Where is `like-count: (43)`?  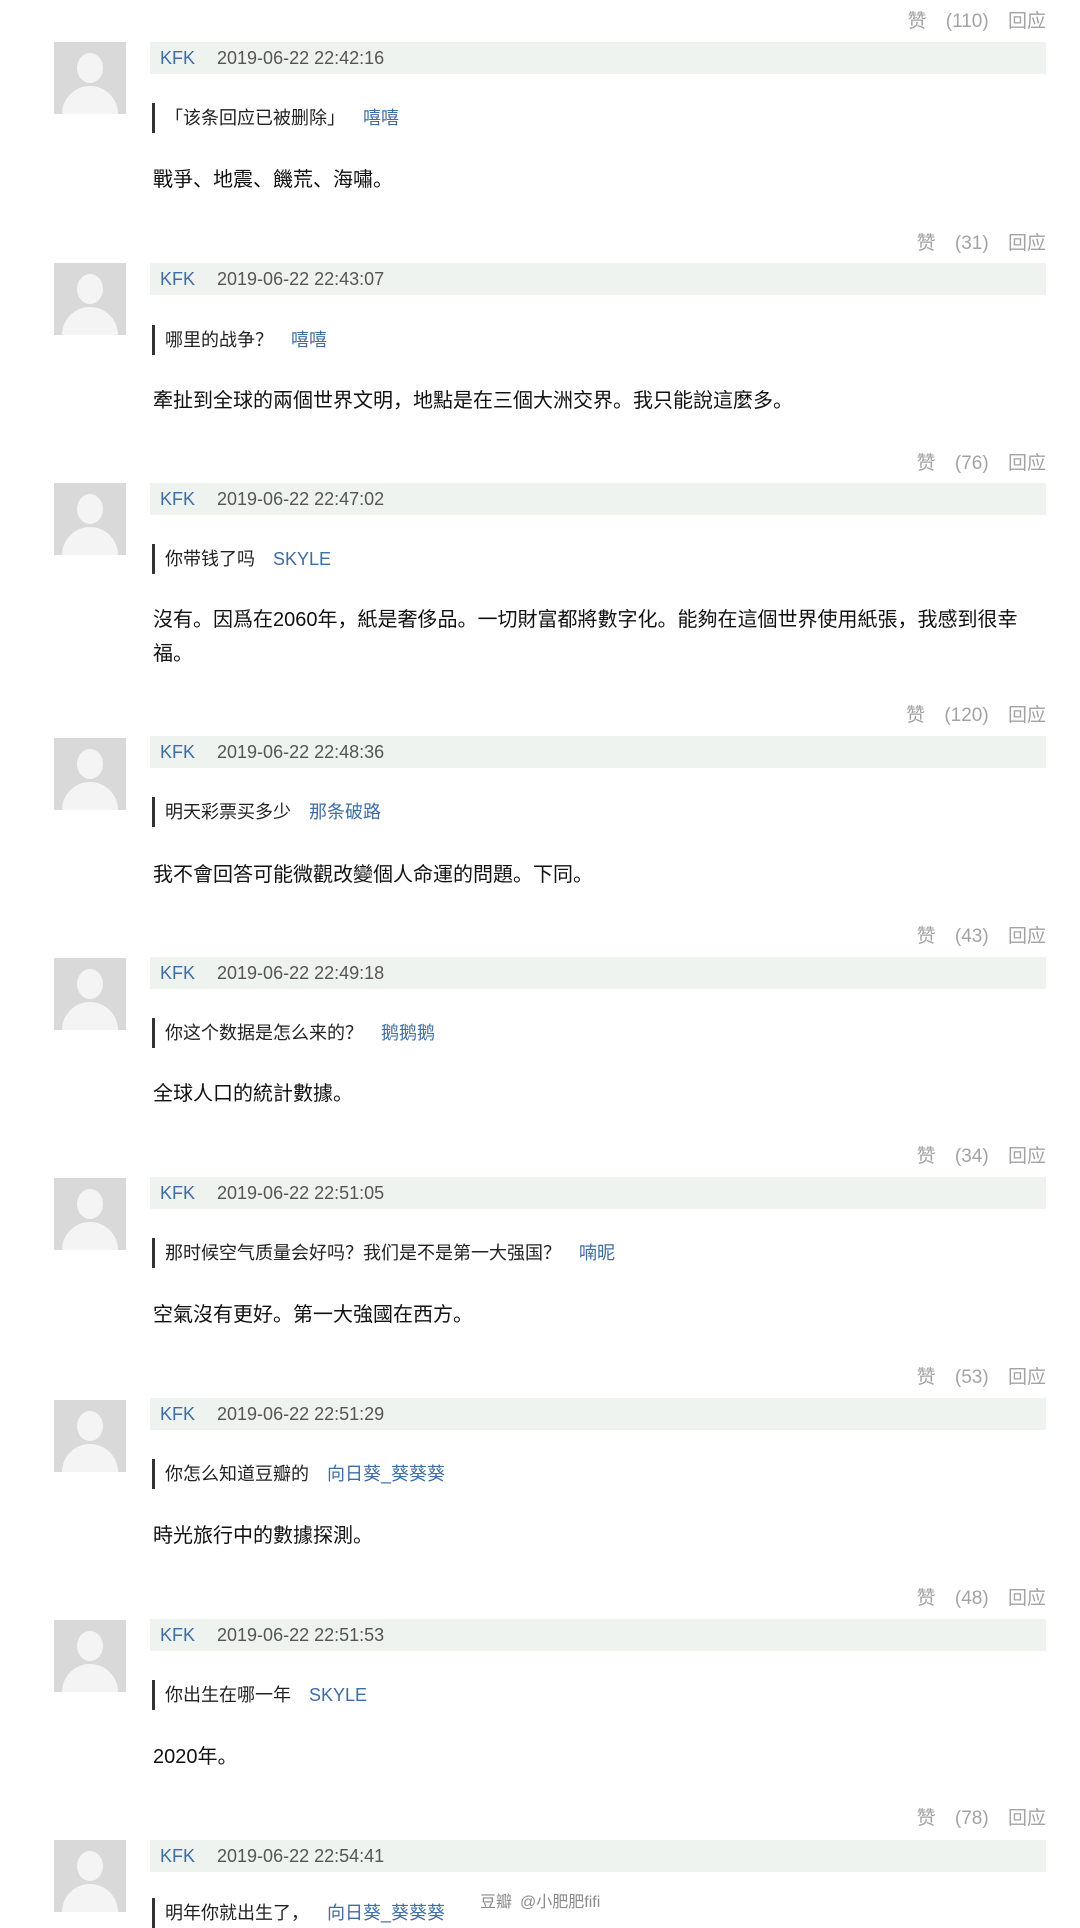
like-count: (43) is located at coordinates (971, 936).